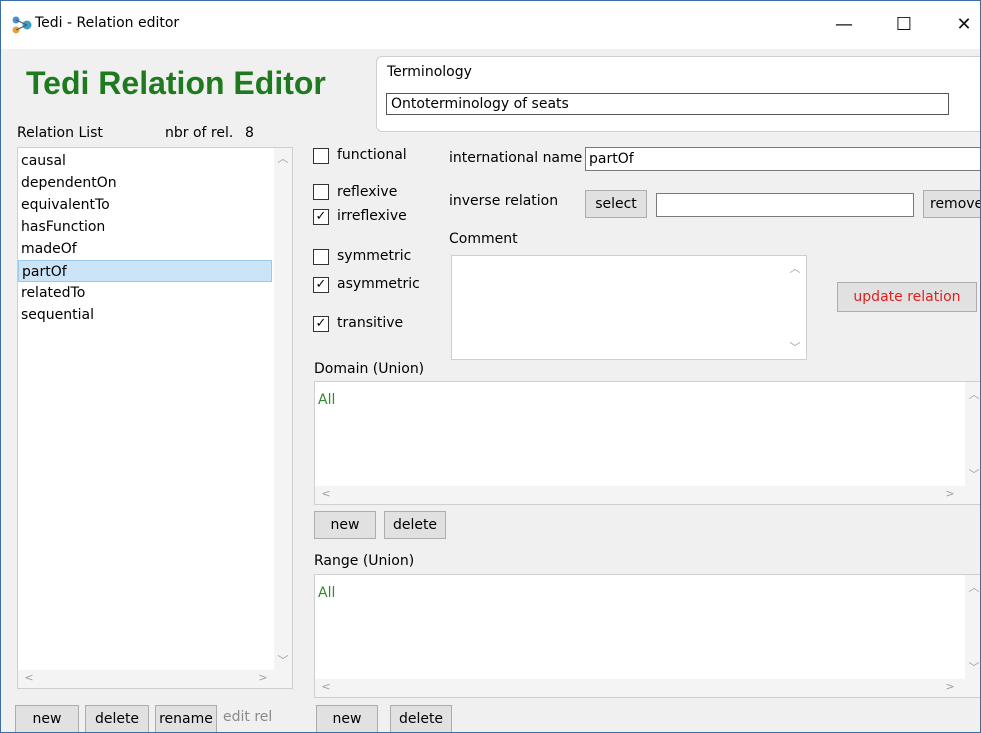 The width and height of the screenshot is (981, 733). Describe the element at coordinates (372, 216) in the screenshot. I see `irreflexive-label: irreflexive` at that location.